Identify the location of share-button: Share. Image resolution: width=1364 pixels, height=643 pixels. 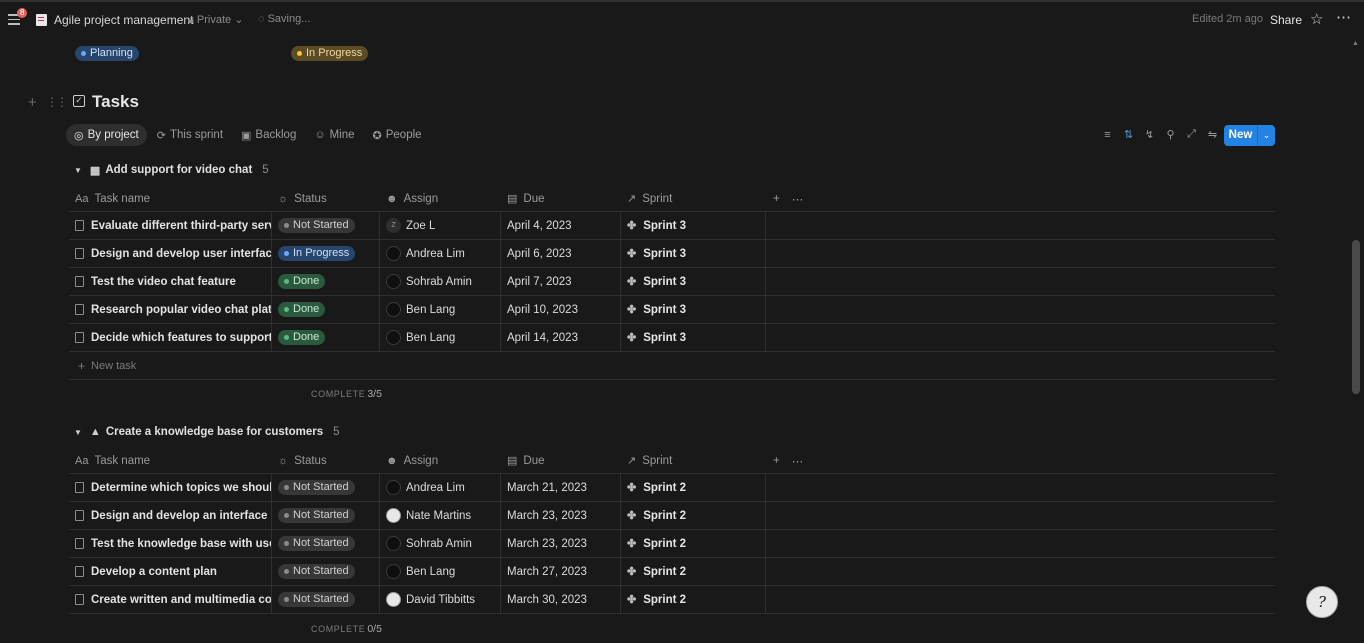
(1286, 20).